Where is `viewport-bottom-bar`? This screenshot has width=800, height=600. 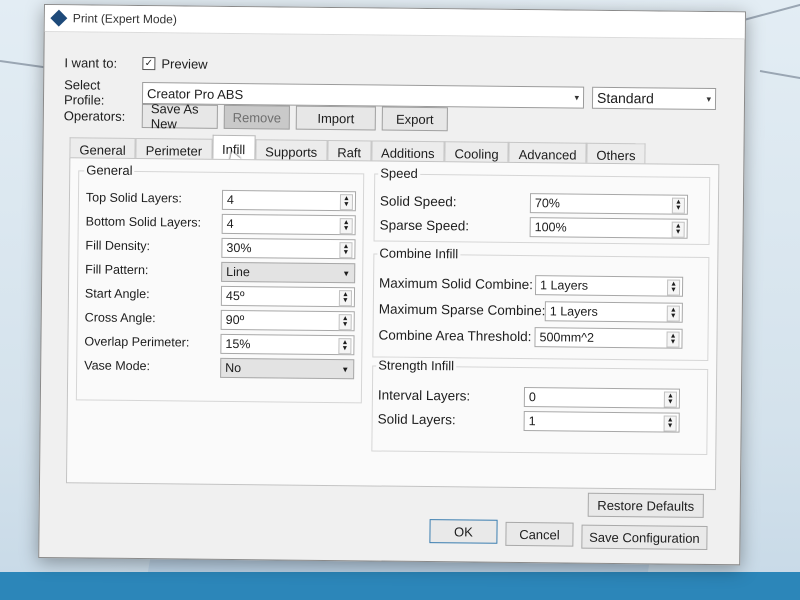
viewport-bottom-bar is located at coordinates (400, 586).